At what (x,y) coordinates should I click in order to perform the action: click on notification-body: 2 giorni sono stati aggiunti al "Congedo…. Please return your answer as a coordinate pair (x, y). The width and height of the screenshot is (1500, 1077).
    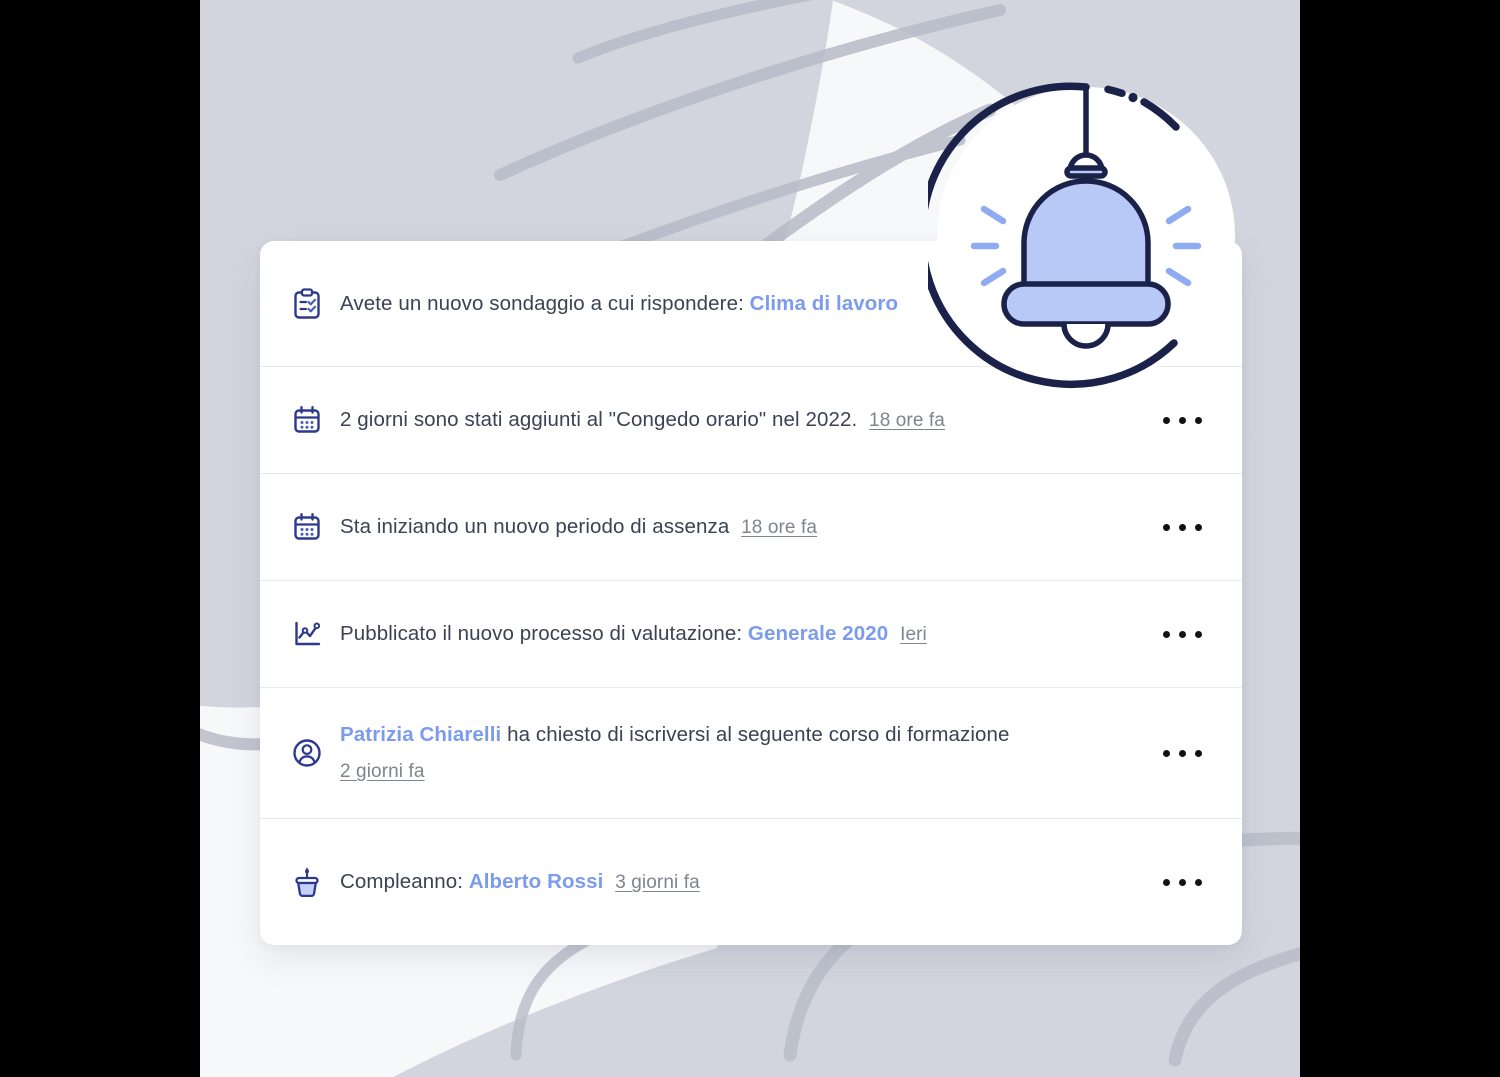
    Looking at the image, I should click on (748, 420).